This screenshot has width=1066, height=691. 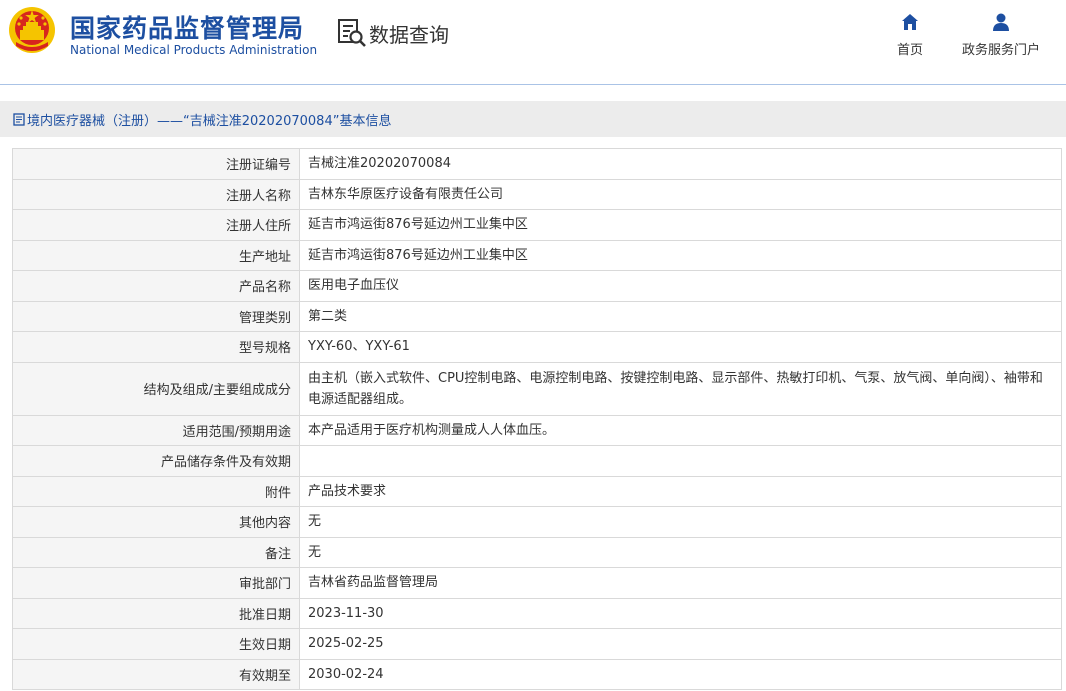 I want to click on field-value, so click(x=680, y=461).